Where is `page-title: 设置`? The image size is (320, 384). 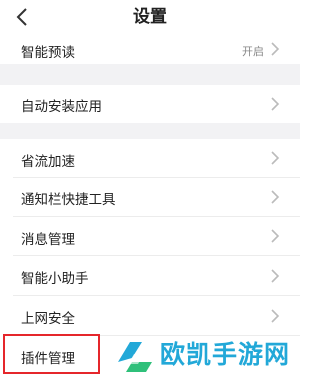
page-title: 设置 is located at coordinates (150, 17).